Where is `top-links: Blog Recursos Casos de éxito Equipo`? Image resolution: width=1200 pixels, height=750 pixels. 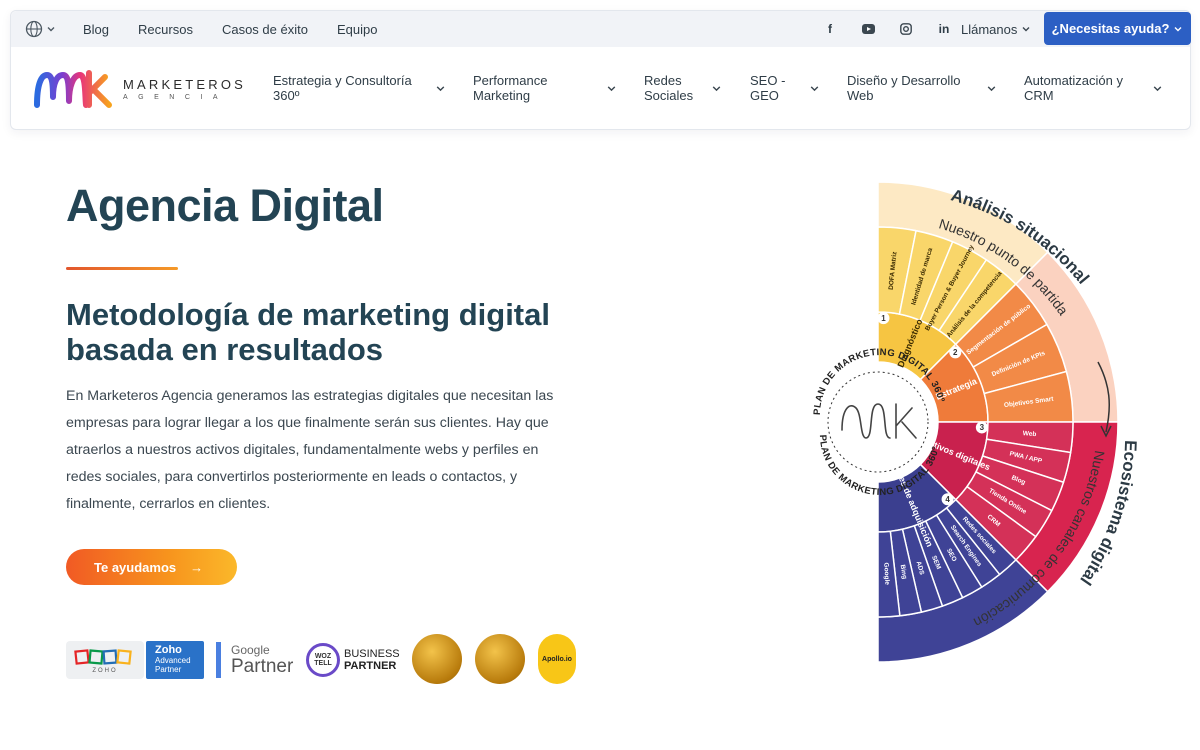 top-links: Blog Recursos Casos de éxito Equipo is located at coordinates (244, 29).